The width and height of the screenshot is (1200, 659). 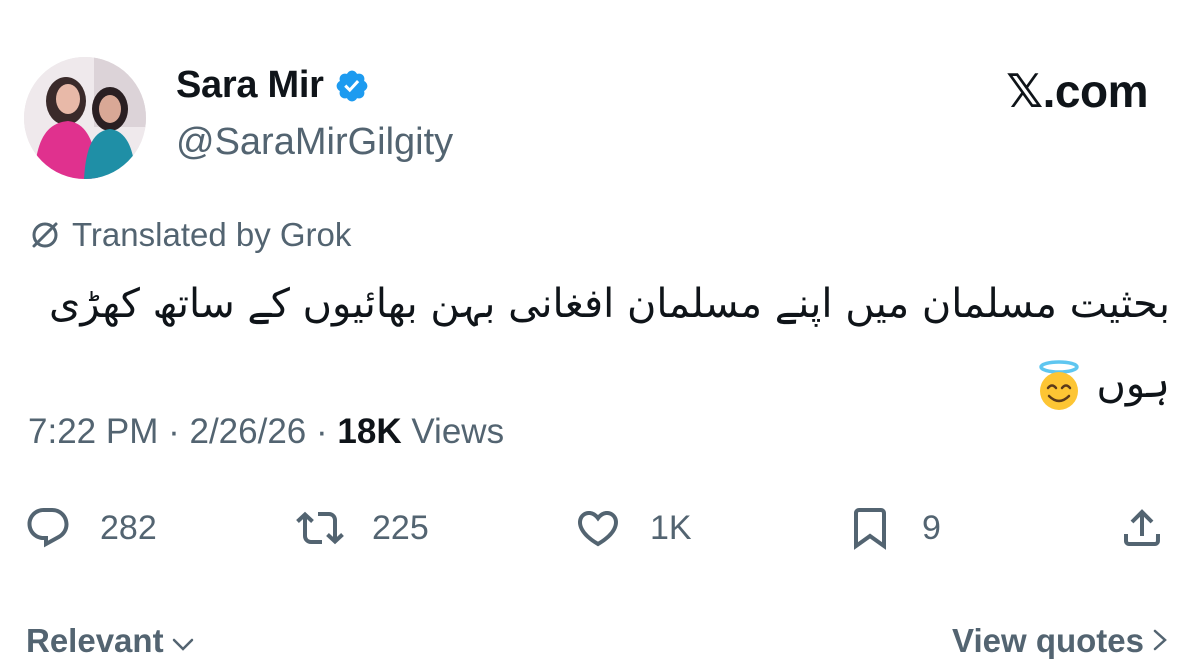 I want to click on translation-label: Translated by Grok, so click(x=189, y=235).